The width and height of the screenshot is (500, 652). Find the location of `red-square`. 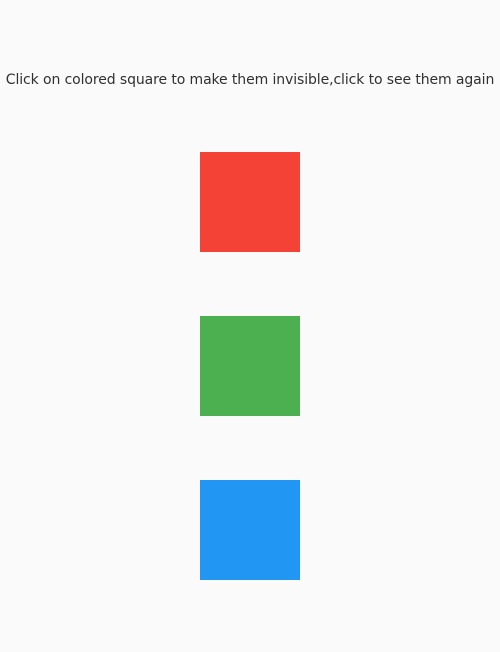

red-square is located at coordinates (250, 202).